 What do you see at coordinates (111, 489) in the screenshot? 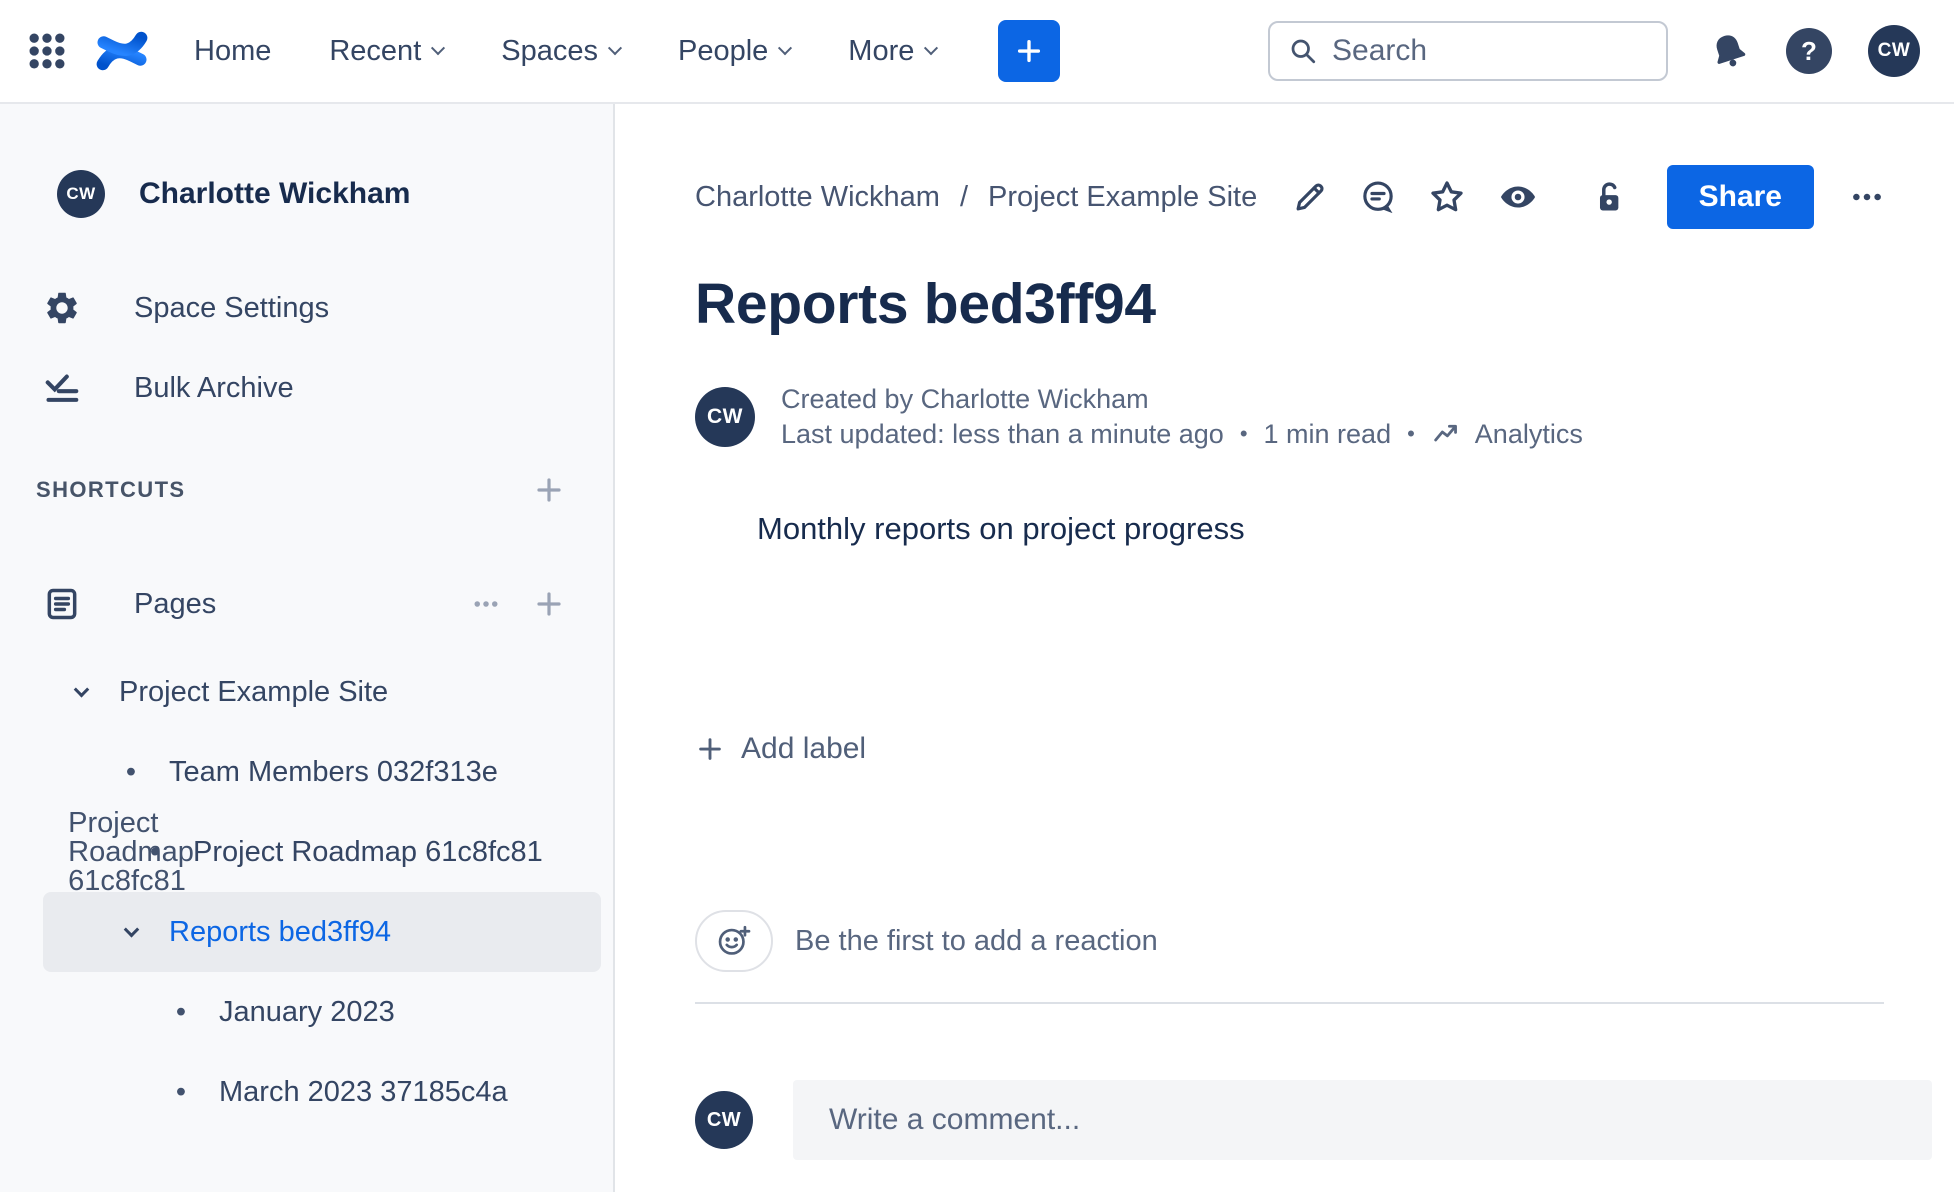
I see `shortcuts-header-label: SHORTCUTS` at bounding box center [111, 489].